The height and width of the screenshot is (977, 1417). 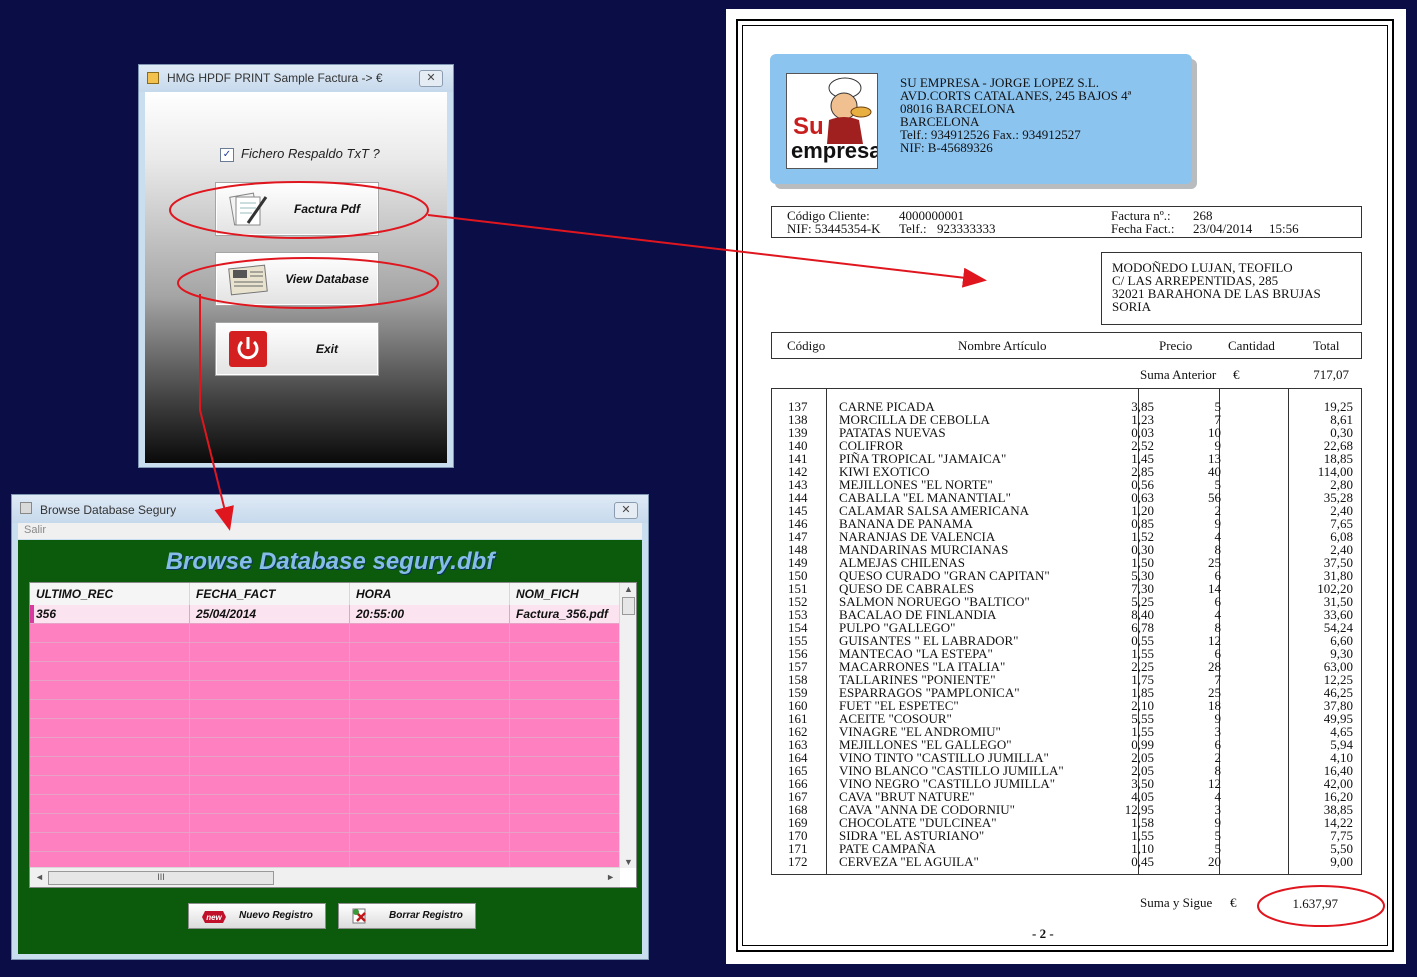 I want to click on newspaper-icon, so click(x=248, y=280).